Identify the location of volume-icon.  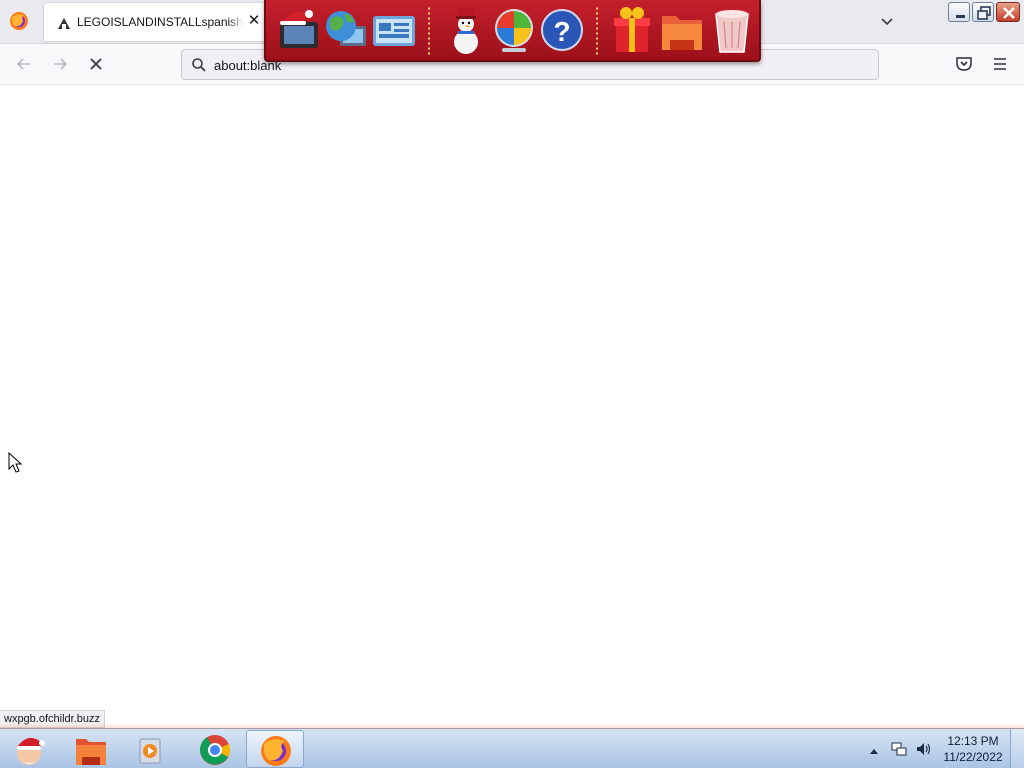
(923, 749).